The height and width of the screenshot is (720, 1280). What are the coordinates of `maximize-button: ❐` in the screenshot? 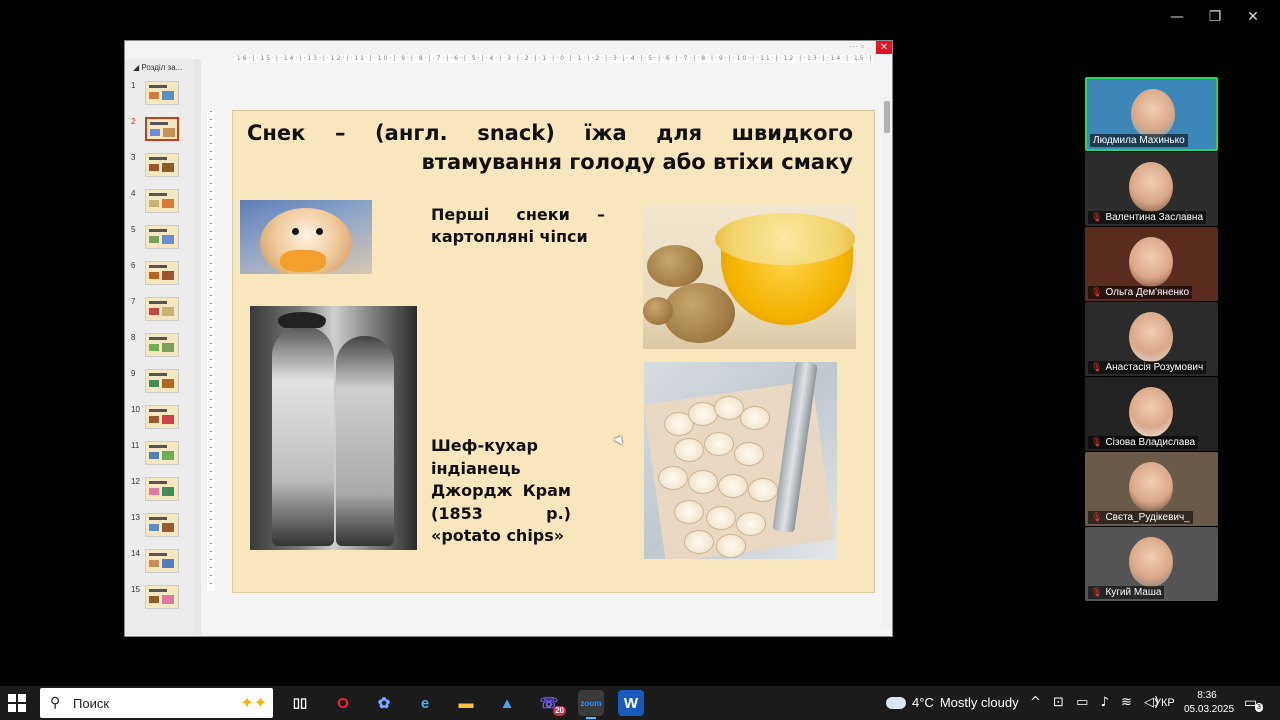 It's located at (1215, 17).